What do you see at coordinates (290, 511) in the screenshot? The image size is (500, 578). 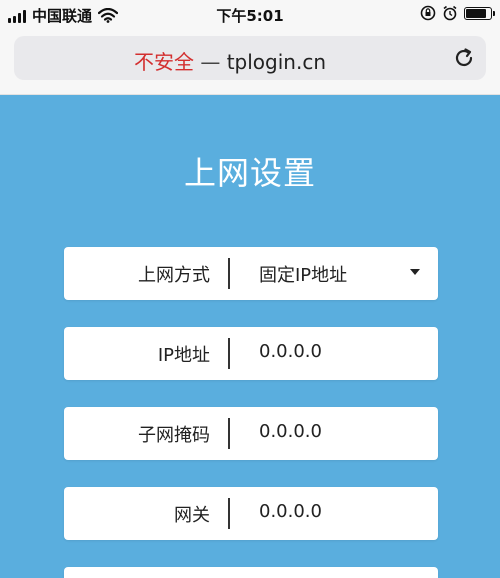 I see `gateway-value: 0.0.0.0` at bounding box center [290, 511].